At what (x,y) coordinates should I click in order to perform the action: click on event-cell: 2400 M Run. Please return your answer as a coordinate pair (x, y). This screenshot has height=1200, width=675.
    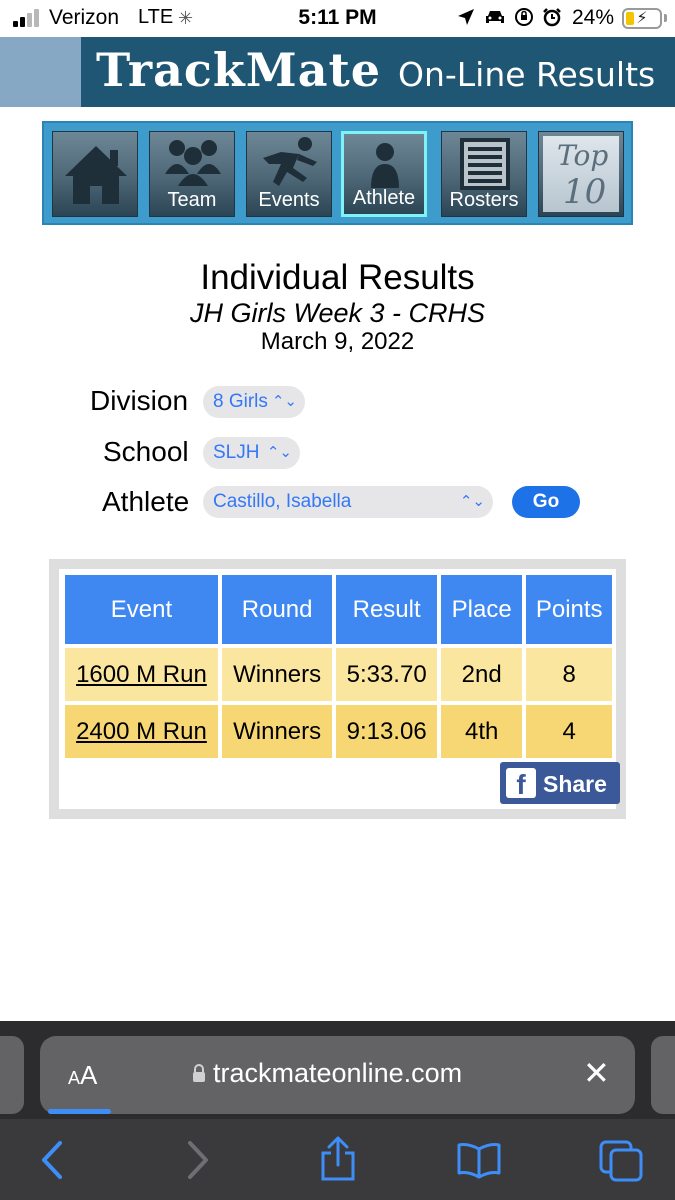
    Looking at the image, I should click on (141, 731).